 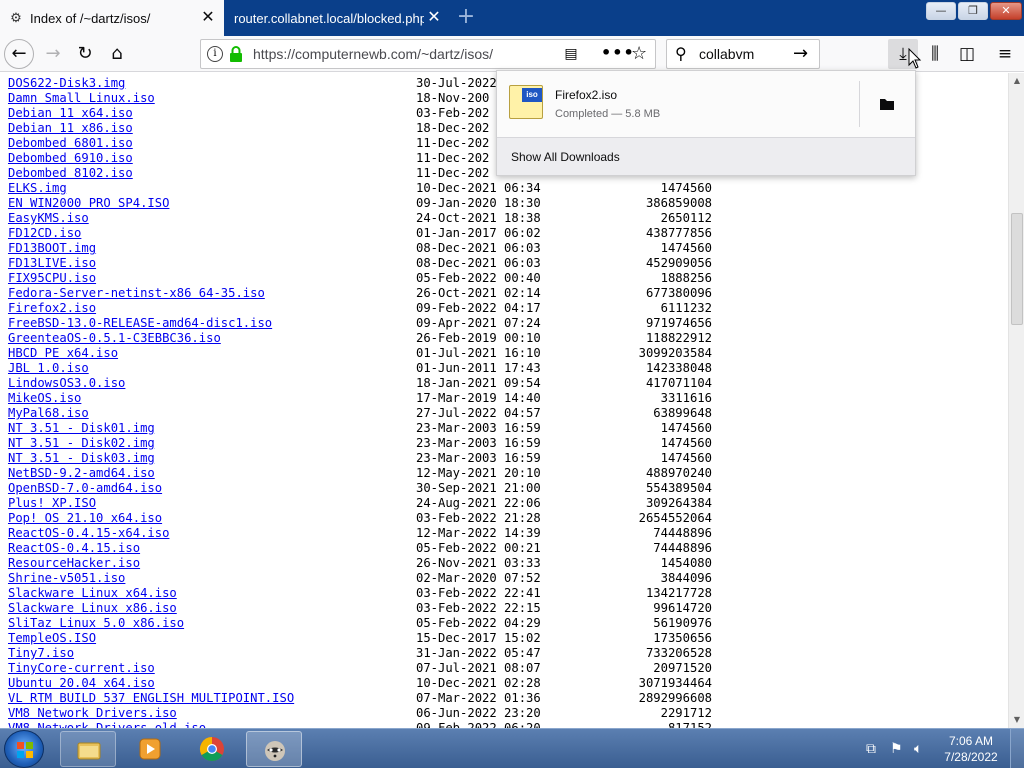 What do you see at coordinates (85, 518) in the screenshot?
I see `file-link: Pop! OS 21.10 x64.iso` at bounding box center [85, 518].